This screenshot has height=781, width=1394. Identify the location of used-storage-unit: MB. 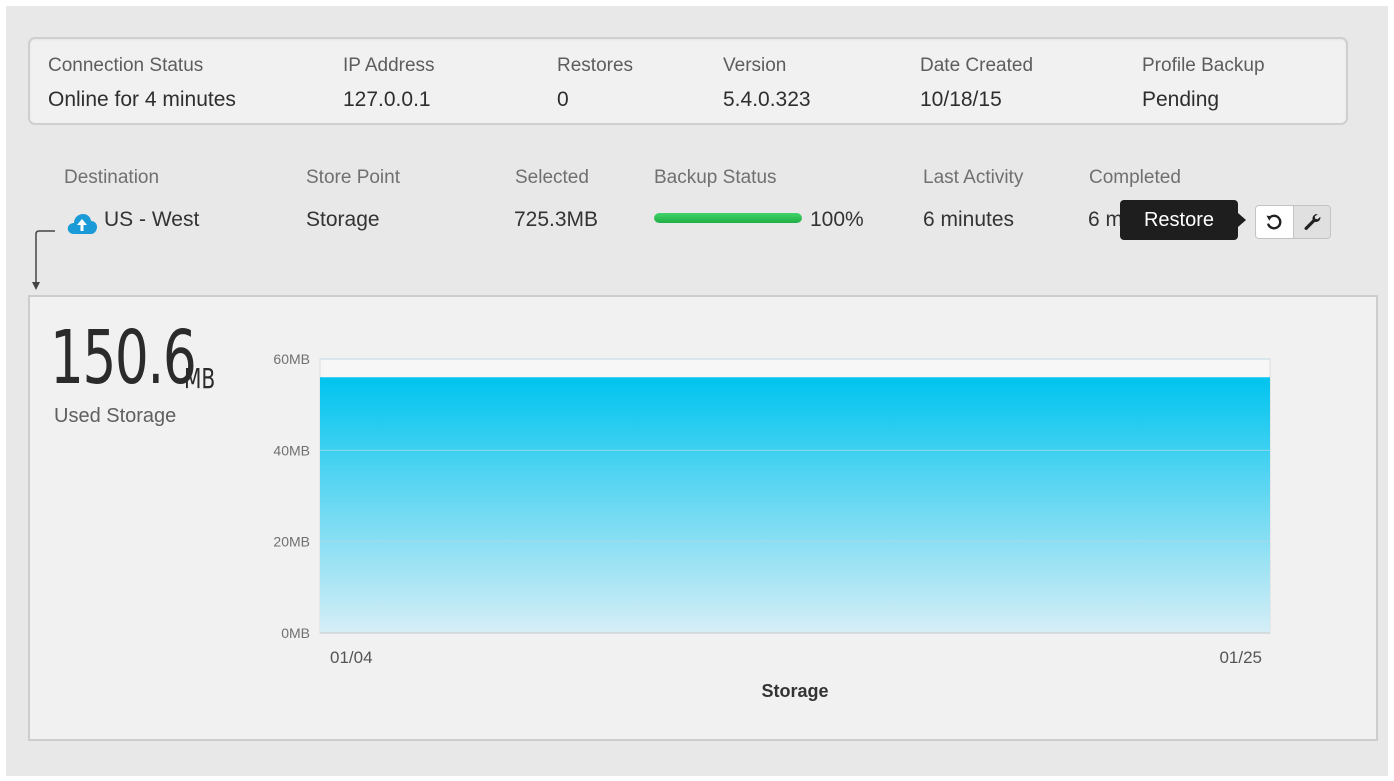
(200, 378).